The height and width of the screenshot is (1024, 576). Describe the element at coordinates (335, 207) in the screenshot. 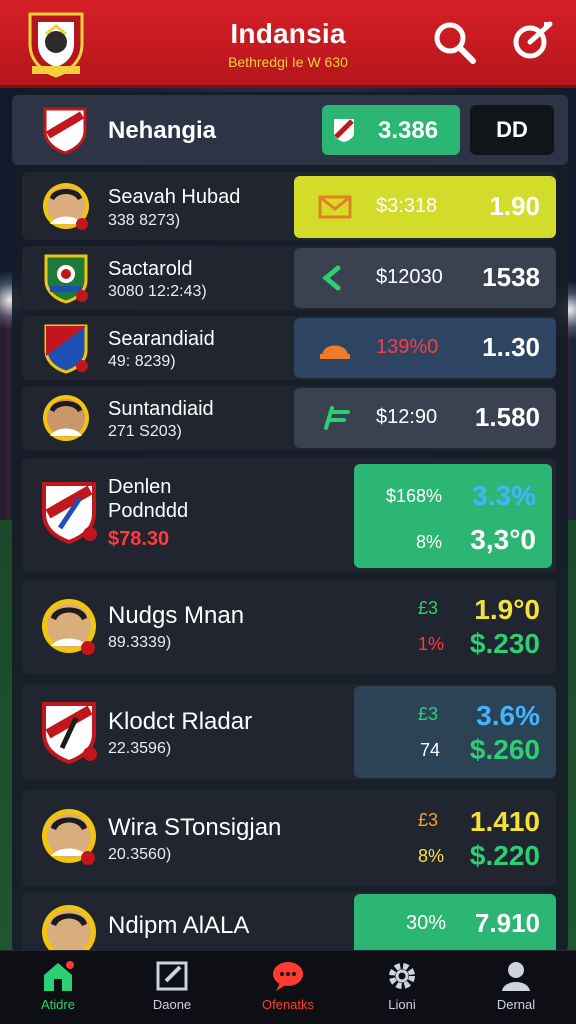

I see `envelope-icon` at that location.